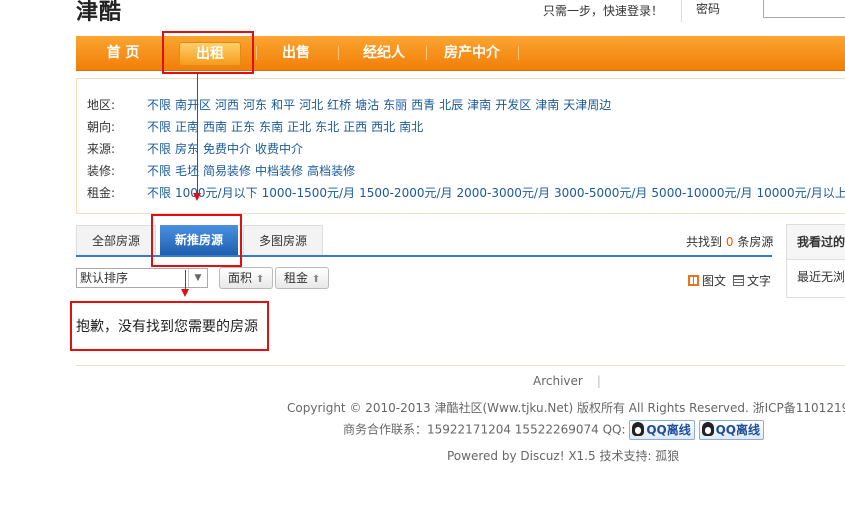  I want to click on filter-option: 红桥, so click(339, 105).